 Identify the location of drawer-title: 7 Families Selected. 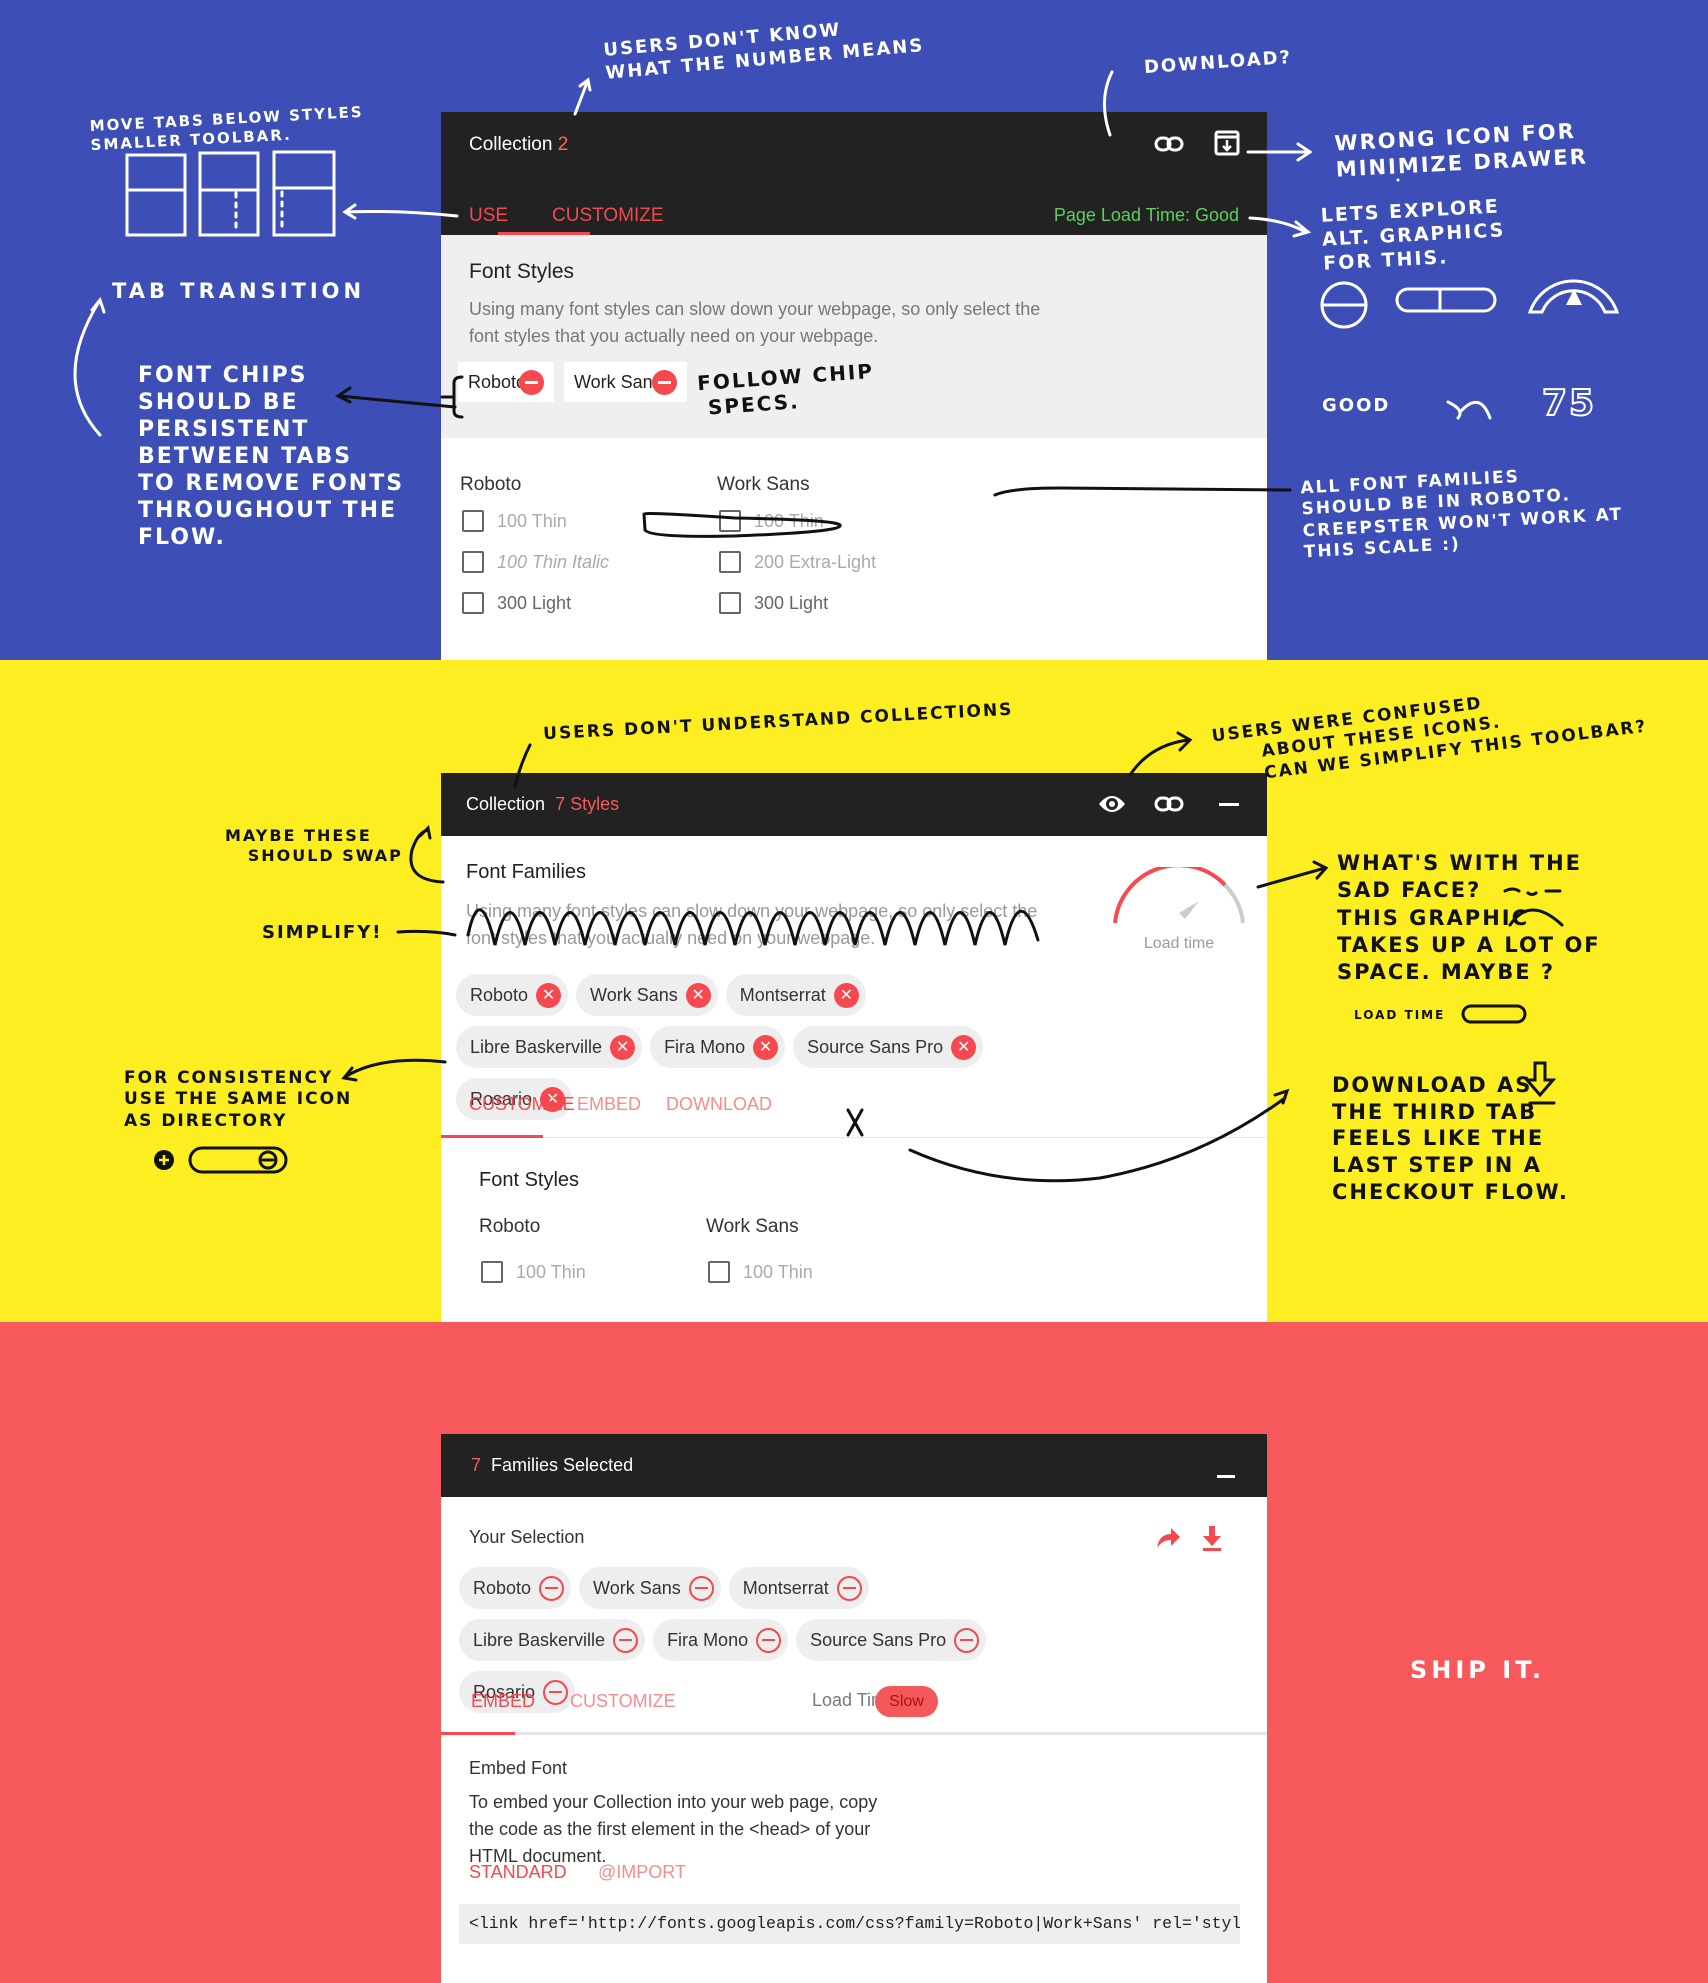
(552, 1465).